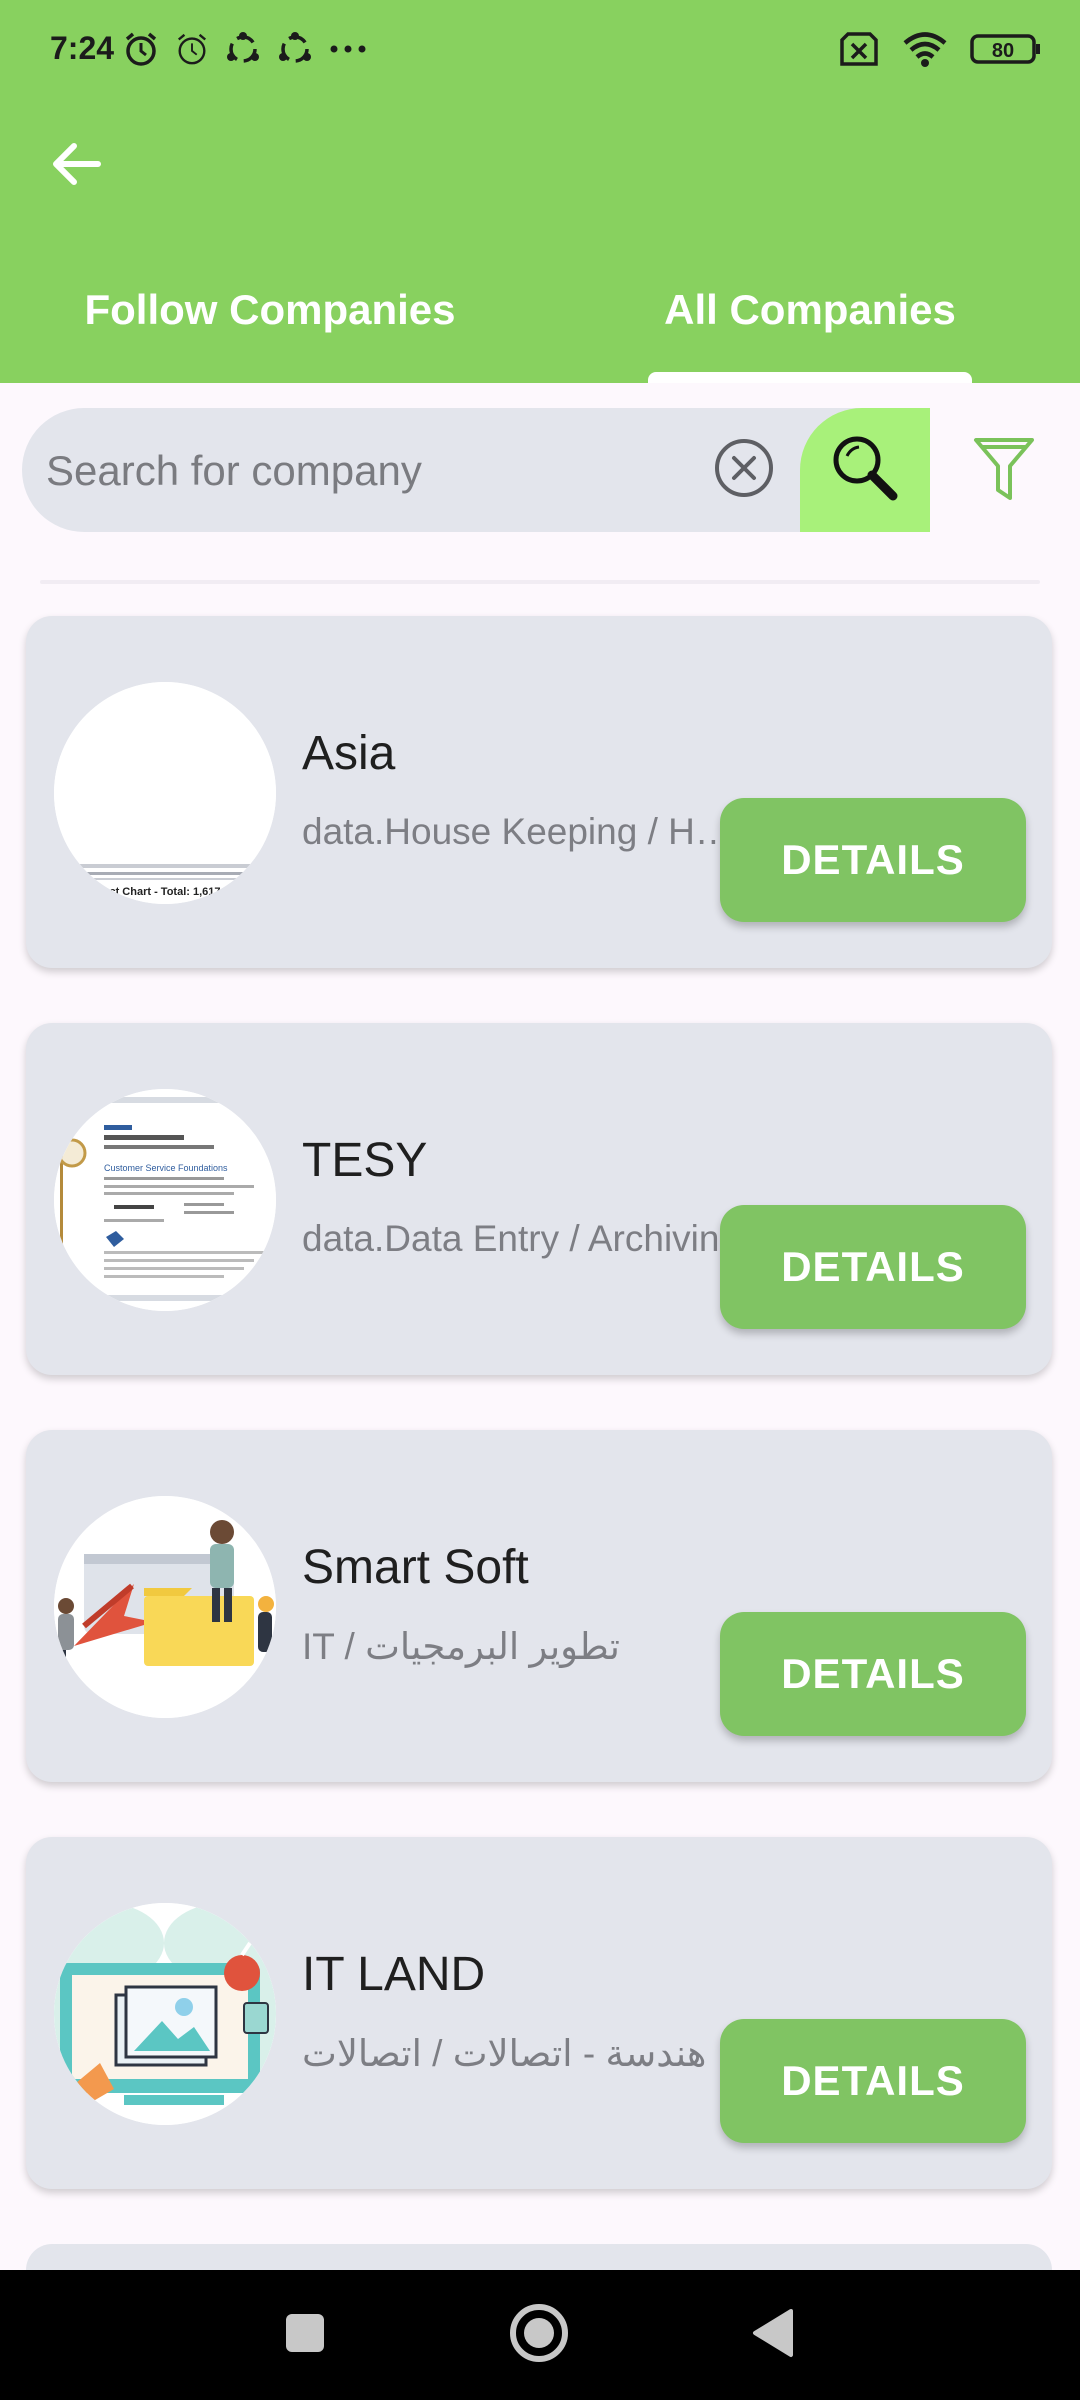 This screenshot has width=1080, height=2400. I want to click on status-right-icons: 80, so click(940, 51).